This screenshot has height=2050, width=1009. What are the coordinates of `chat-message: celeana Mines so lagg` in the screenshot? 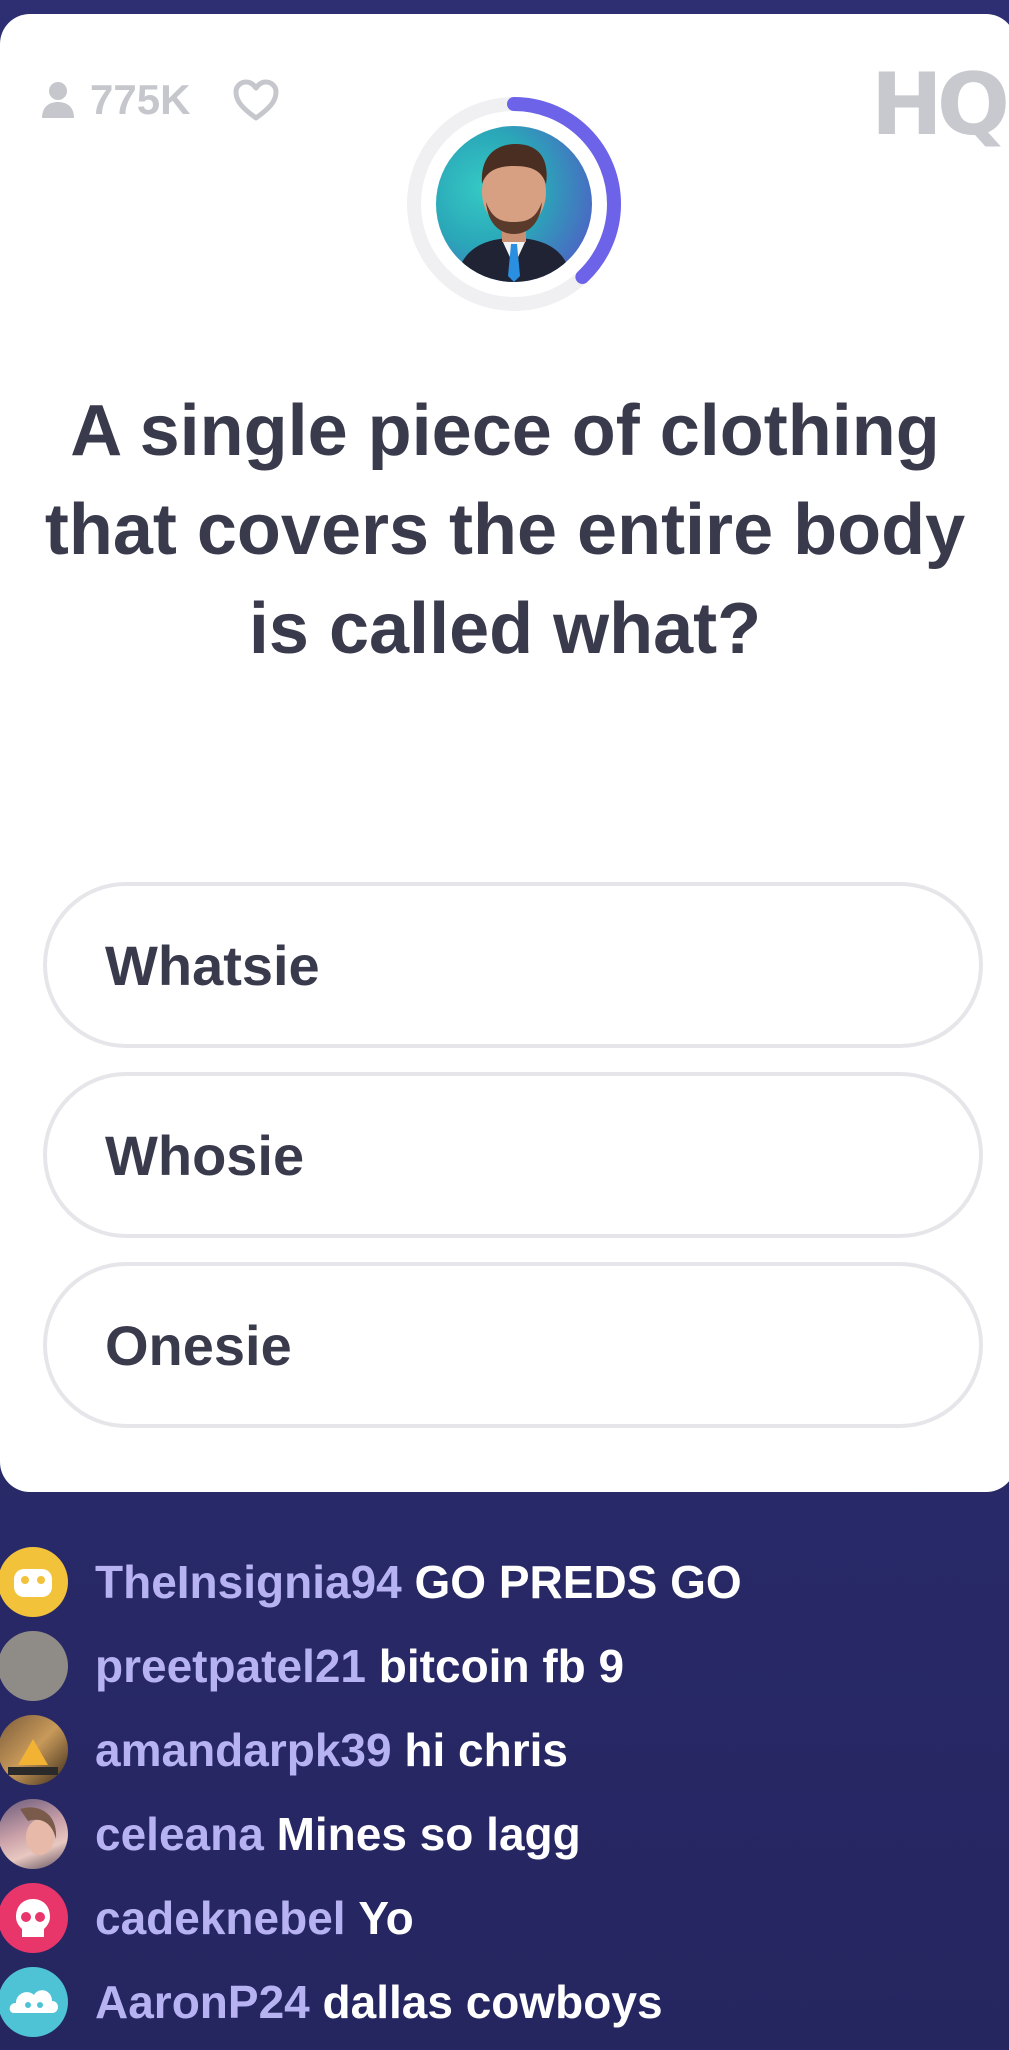 It's located at (290, 1834).